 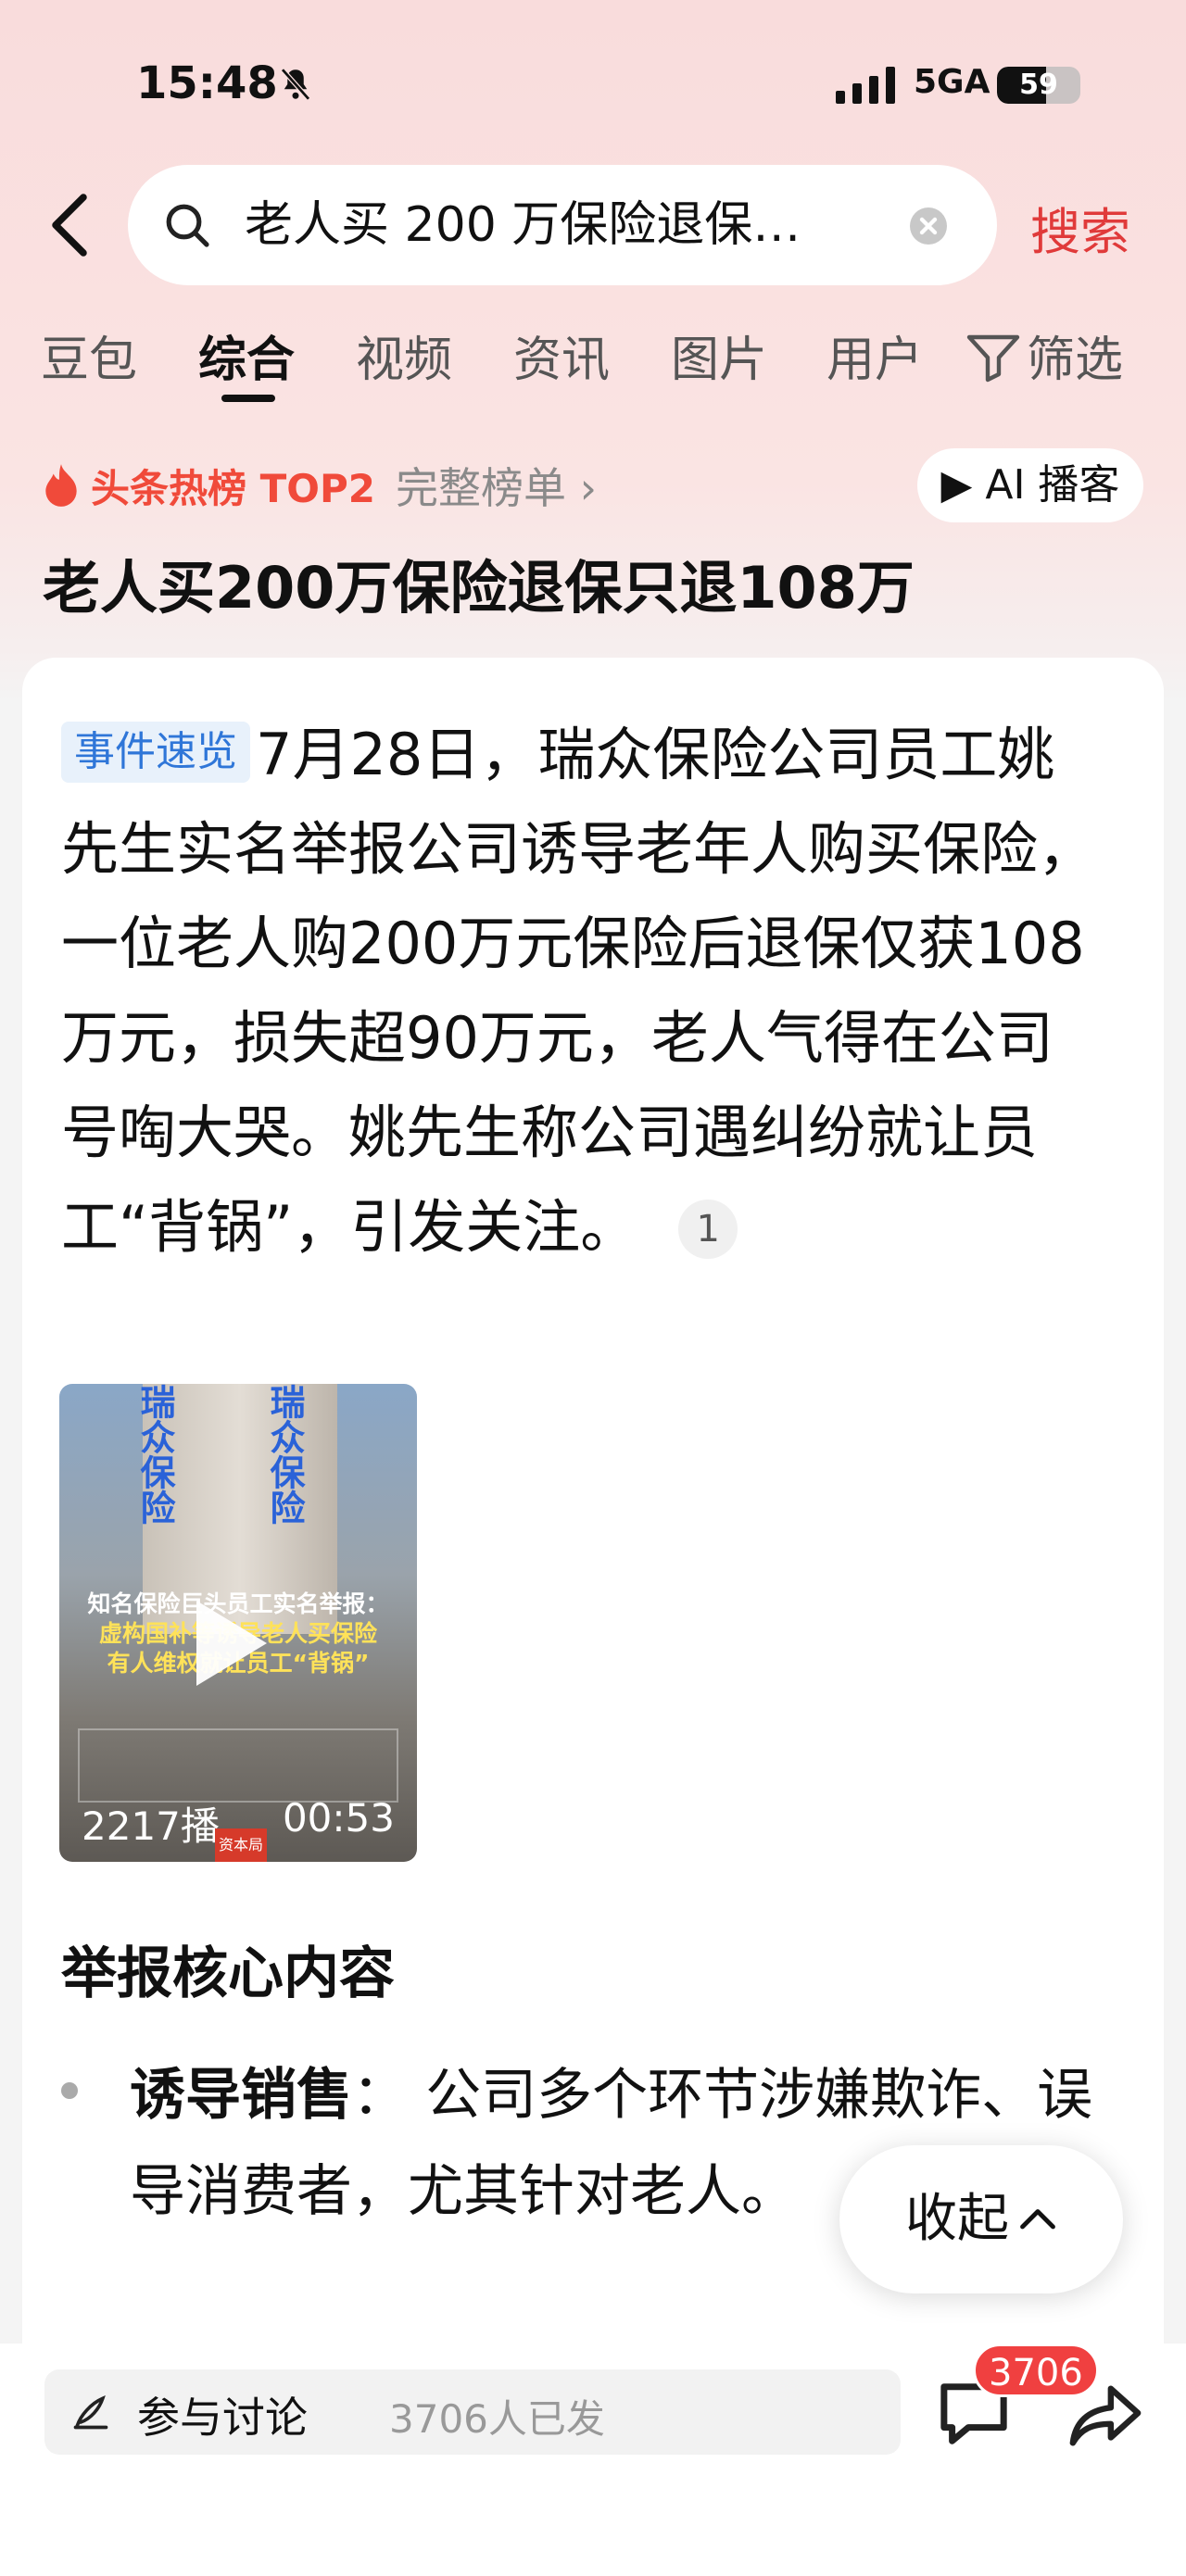 What do you see at coordinates (69, 225) in the screenshot?
I see `back-arrow-icon` at bounding box center [69, 225].